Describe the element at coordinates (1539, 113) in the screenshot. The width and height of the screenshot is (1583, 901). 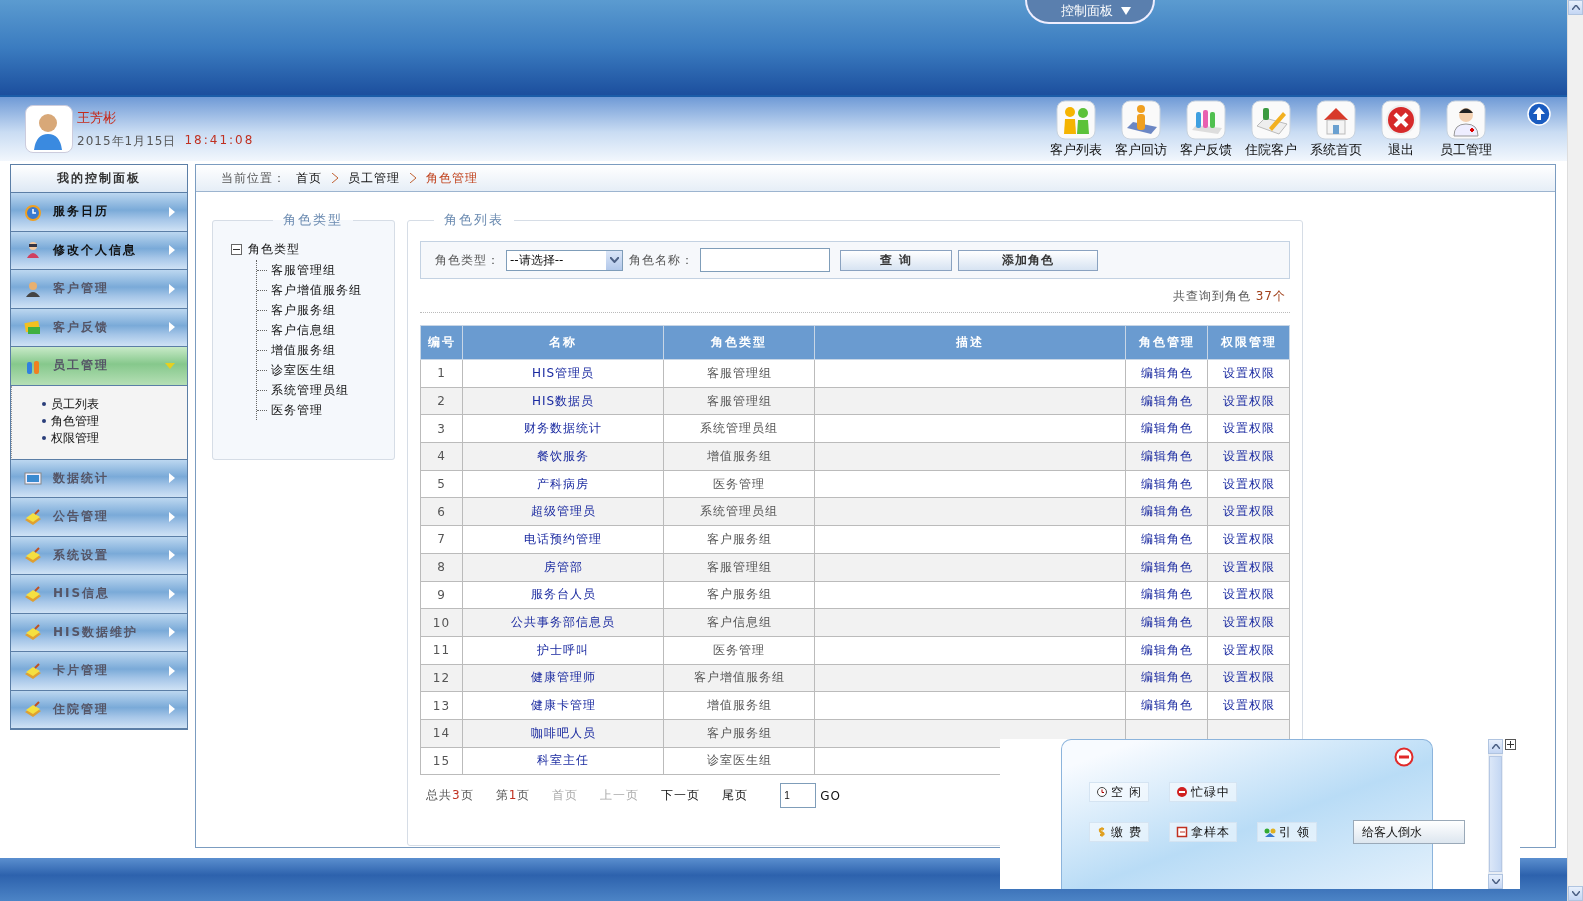
I see `scroll-up-icon` at that location.